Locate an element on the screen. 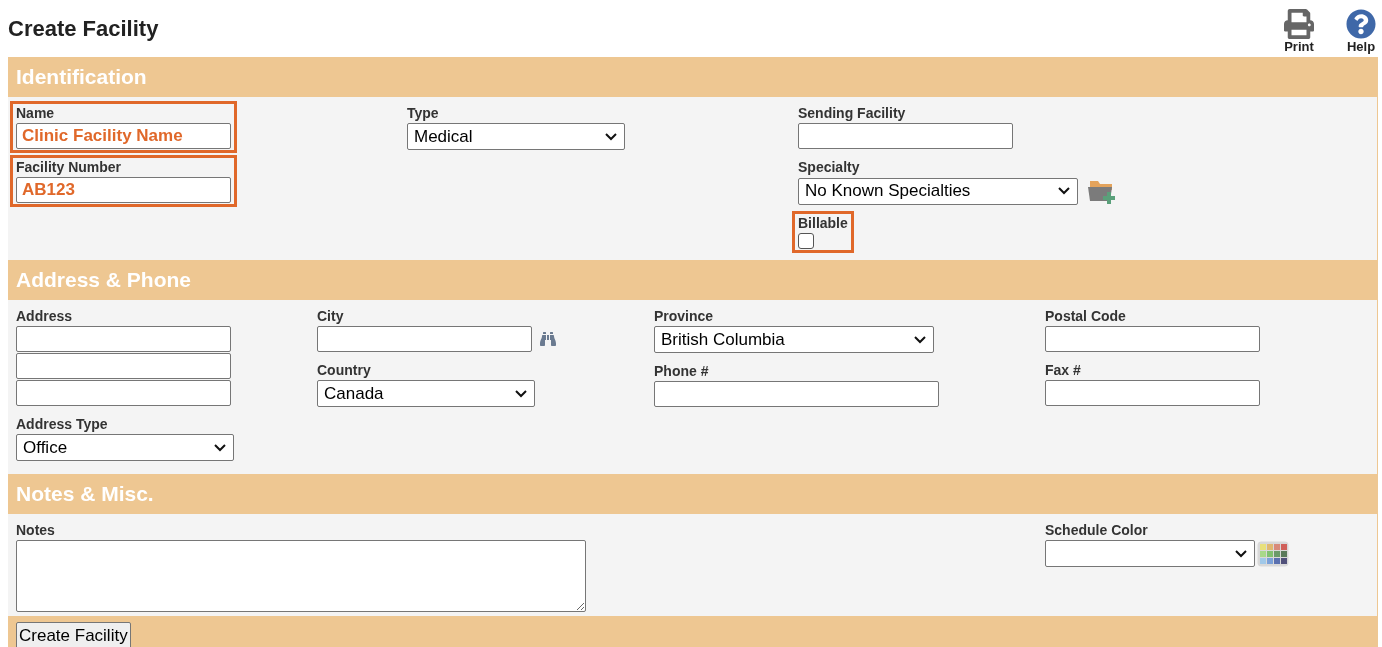  field-label: Country is located at coordinates (344, 370).